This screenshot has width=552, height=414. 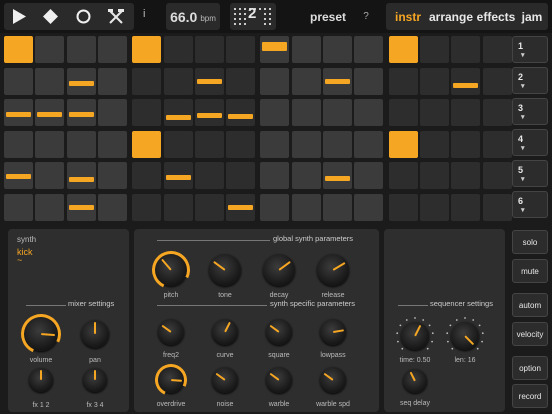 What do you see at coordinates (333, 380) in the screenshot?
I see `warble-spd-knob` at bounding box center [333, 380].